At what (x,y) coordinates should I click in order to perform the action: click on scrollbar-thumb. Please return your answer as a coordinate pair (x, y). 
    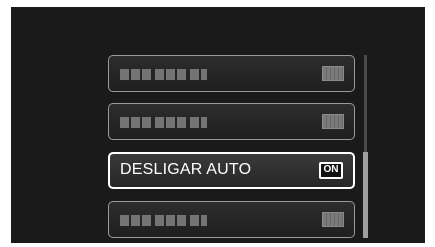
    Looking at the image, I should click on (365, 195).